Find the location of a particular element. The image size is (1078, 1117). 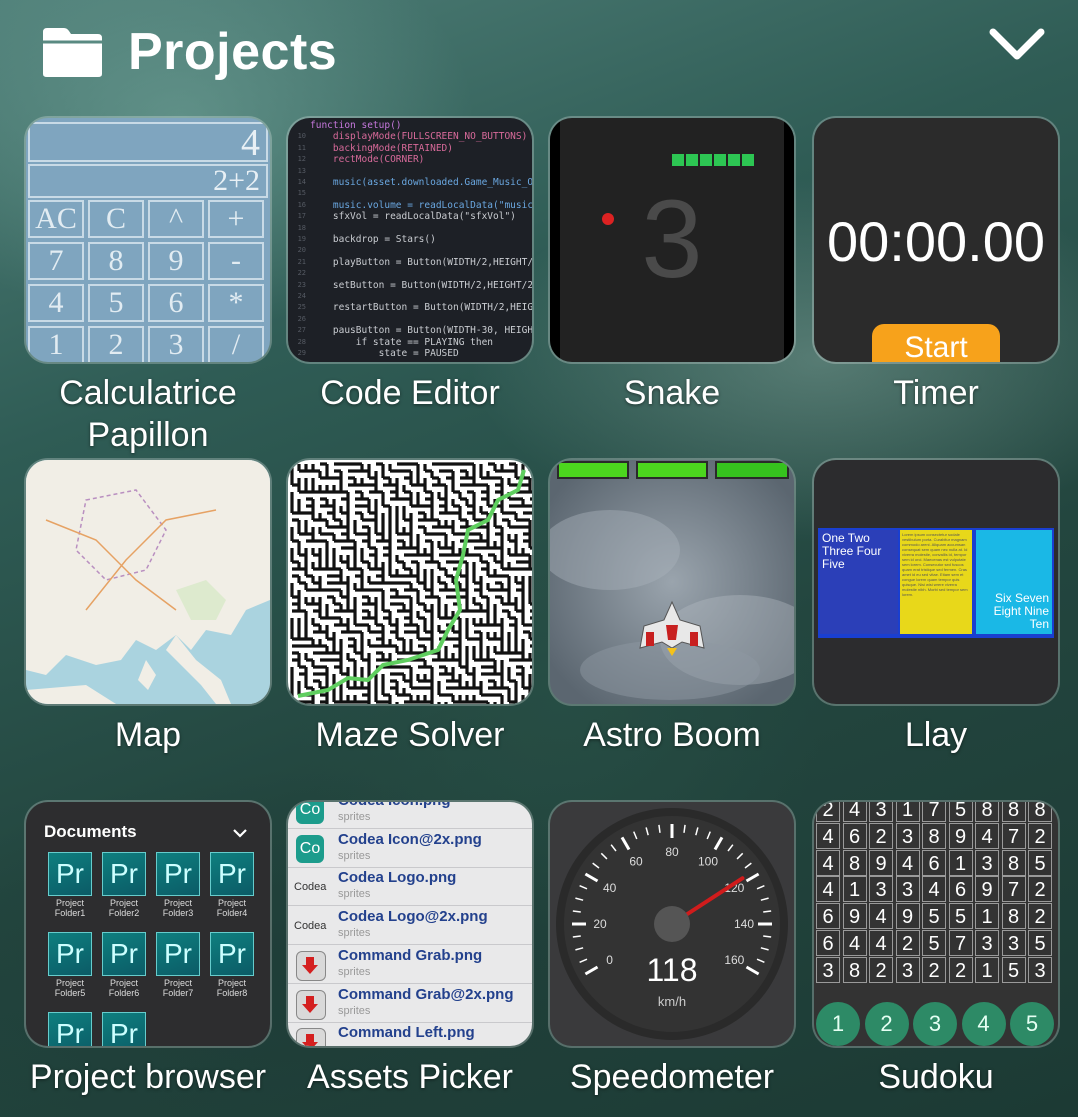

calc-key: + is located at coordinates (236, 219).